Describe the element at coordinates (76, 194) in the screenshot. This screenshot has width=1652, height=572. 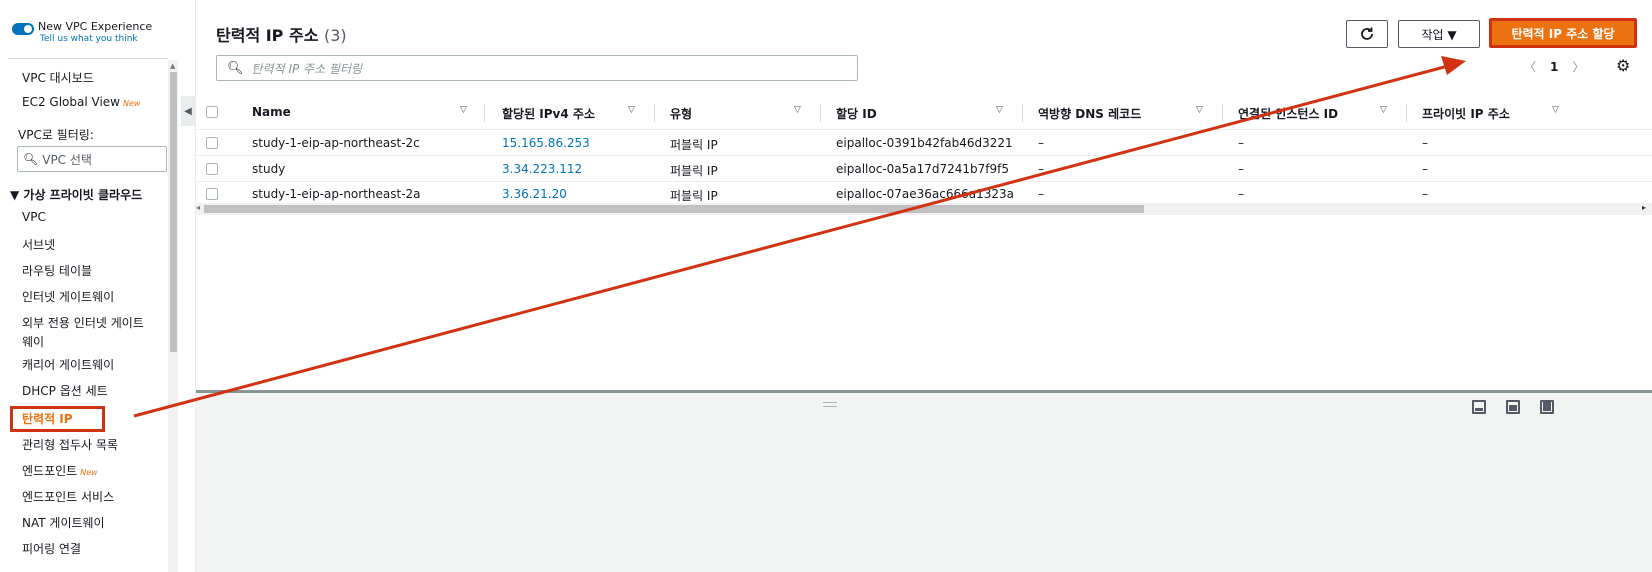
I see `sidebar-section-virtual-private-cloud: ▼ 가상 프라이빗 클라우드` at that location.